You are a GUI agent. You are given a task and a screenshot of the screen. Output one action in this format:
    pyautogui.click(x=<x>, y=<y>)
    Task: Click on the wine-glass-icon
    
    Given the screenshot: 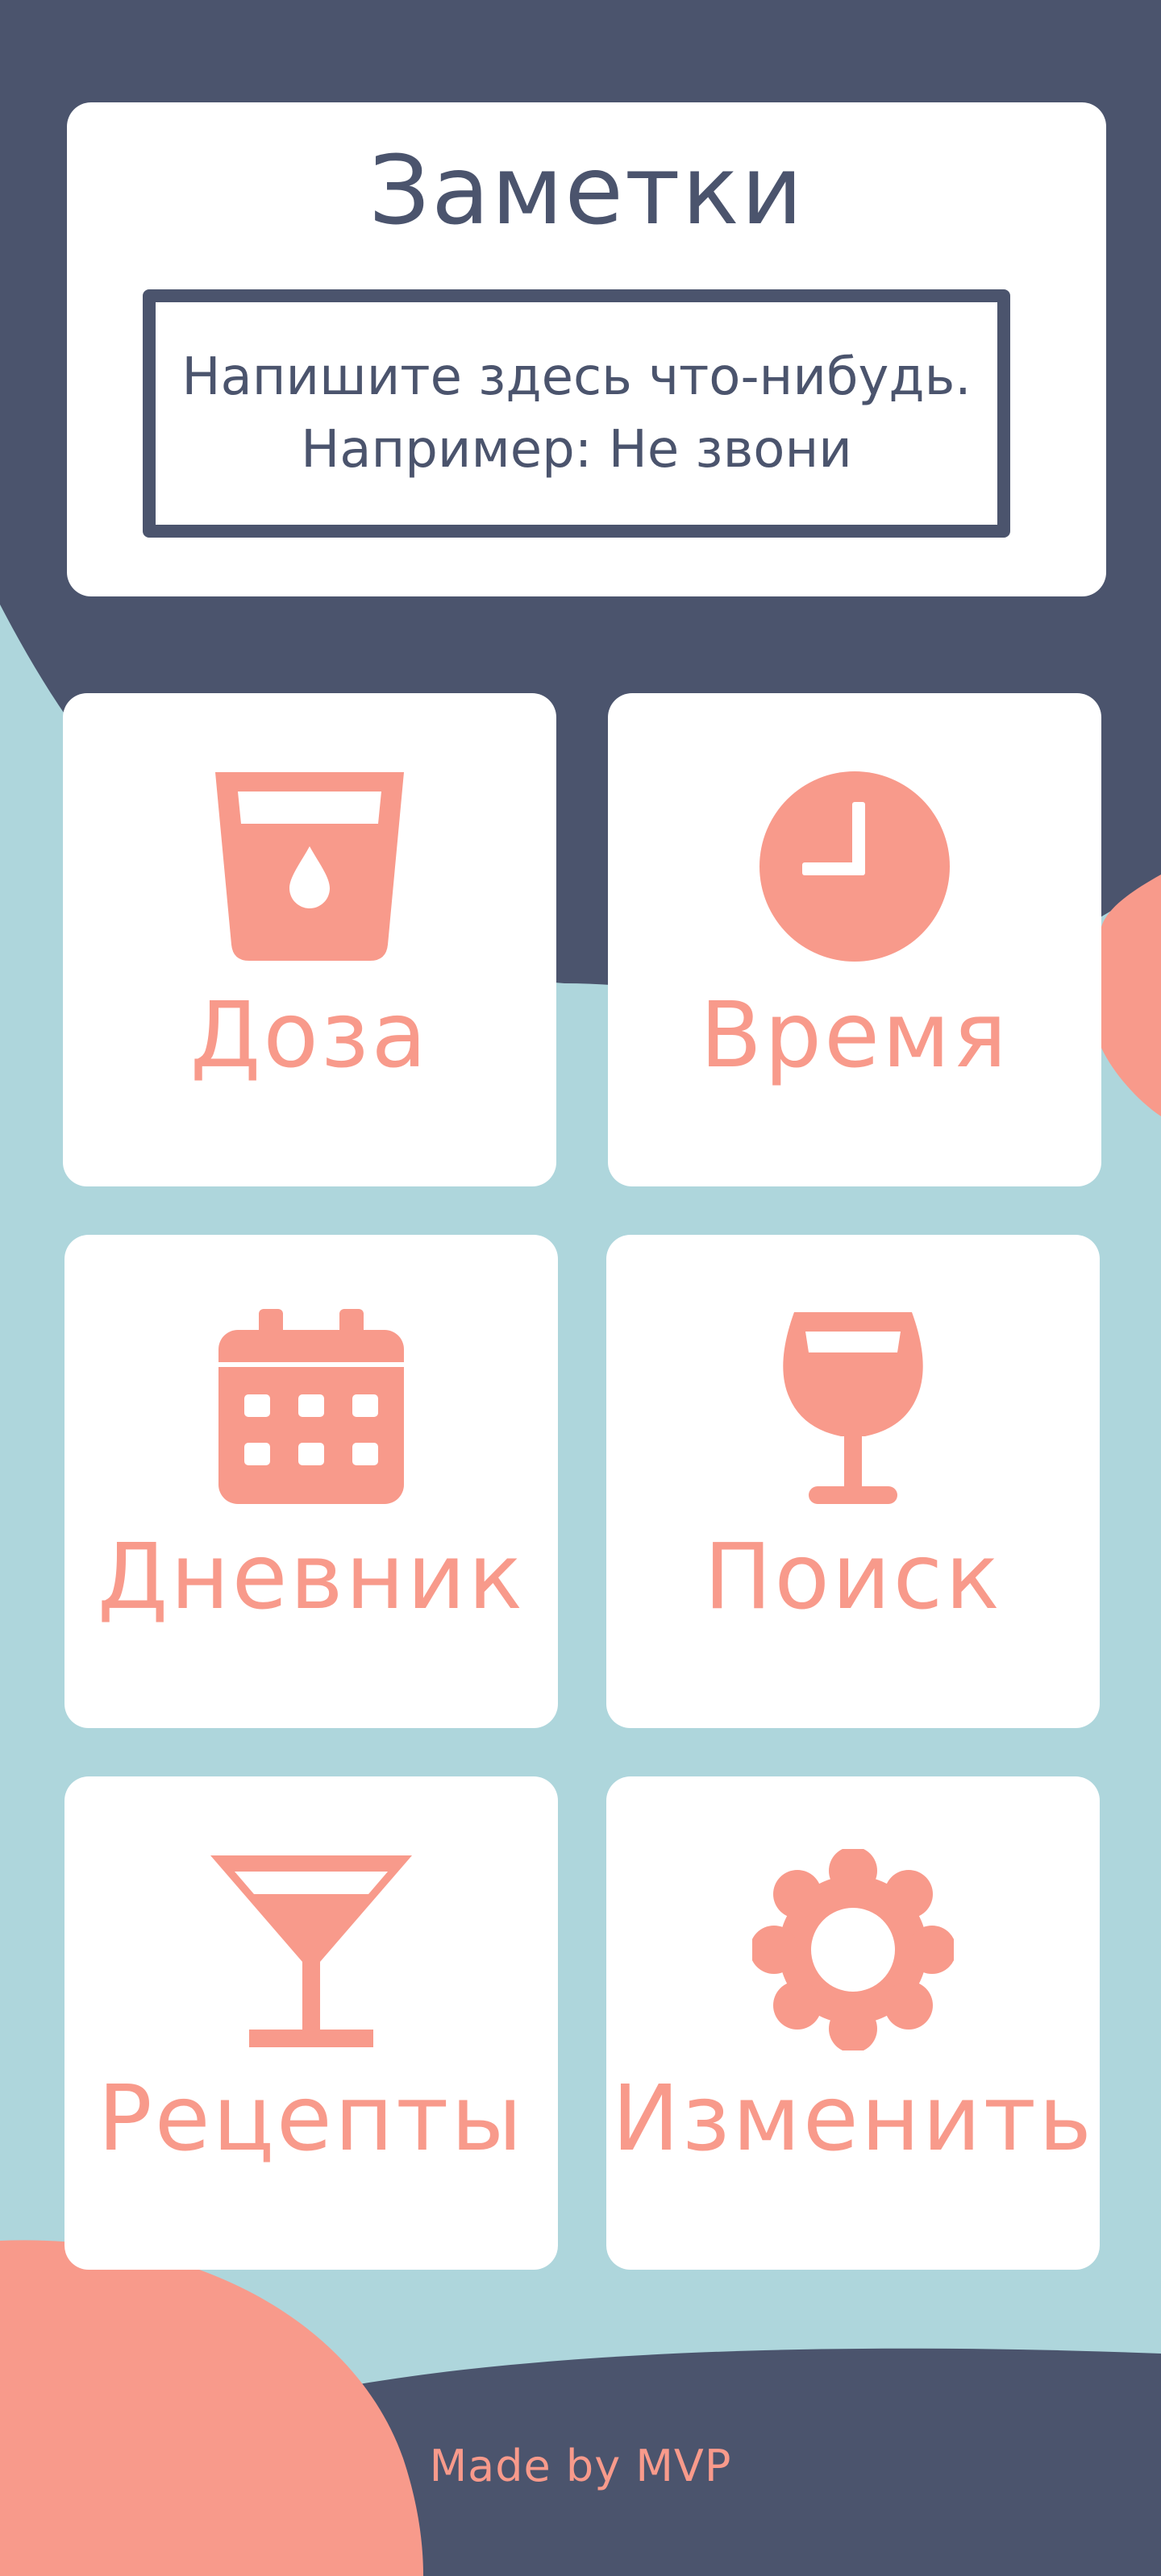 What is the action you would take?
    pyautogui.click(x=853, y=1408)
    